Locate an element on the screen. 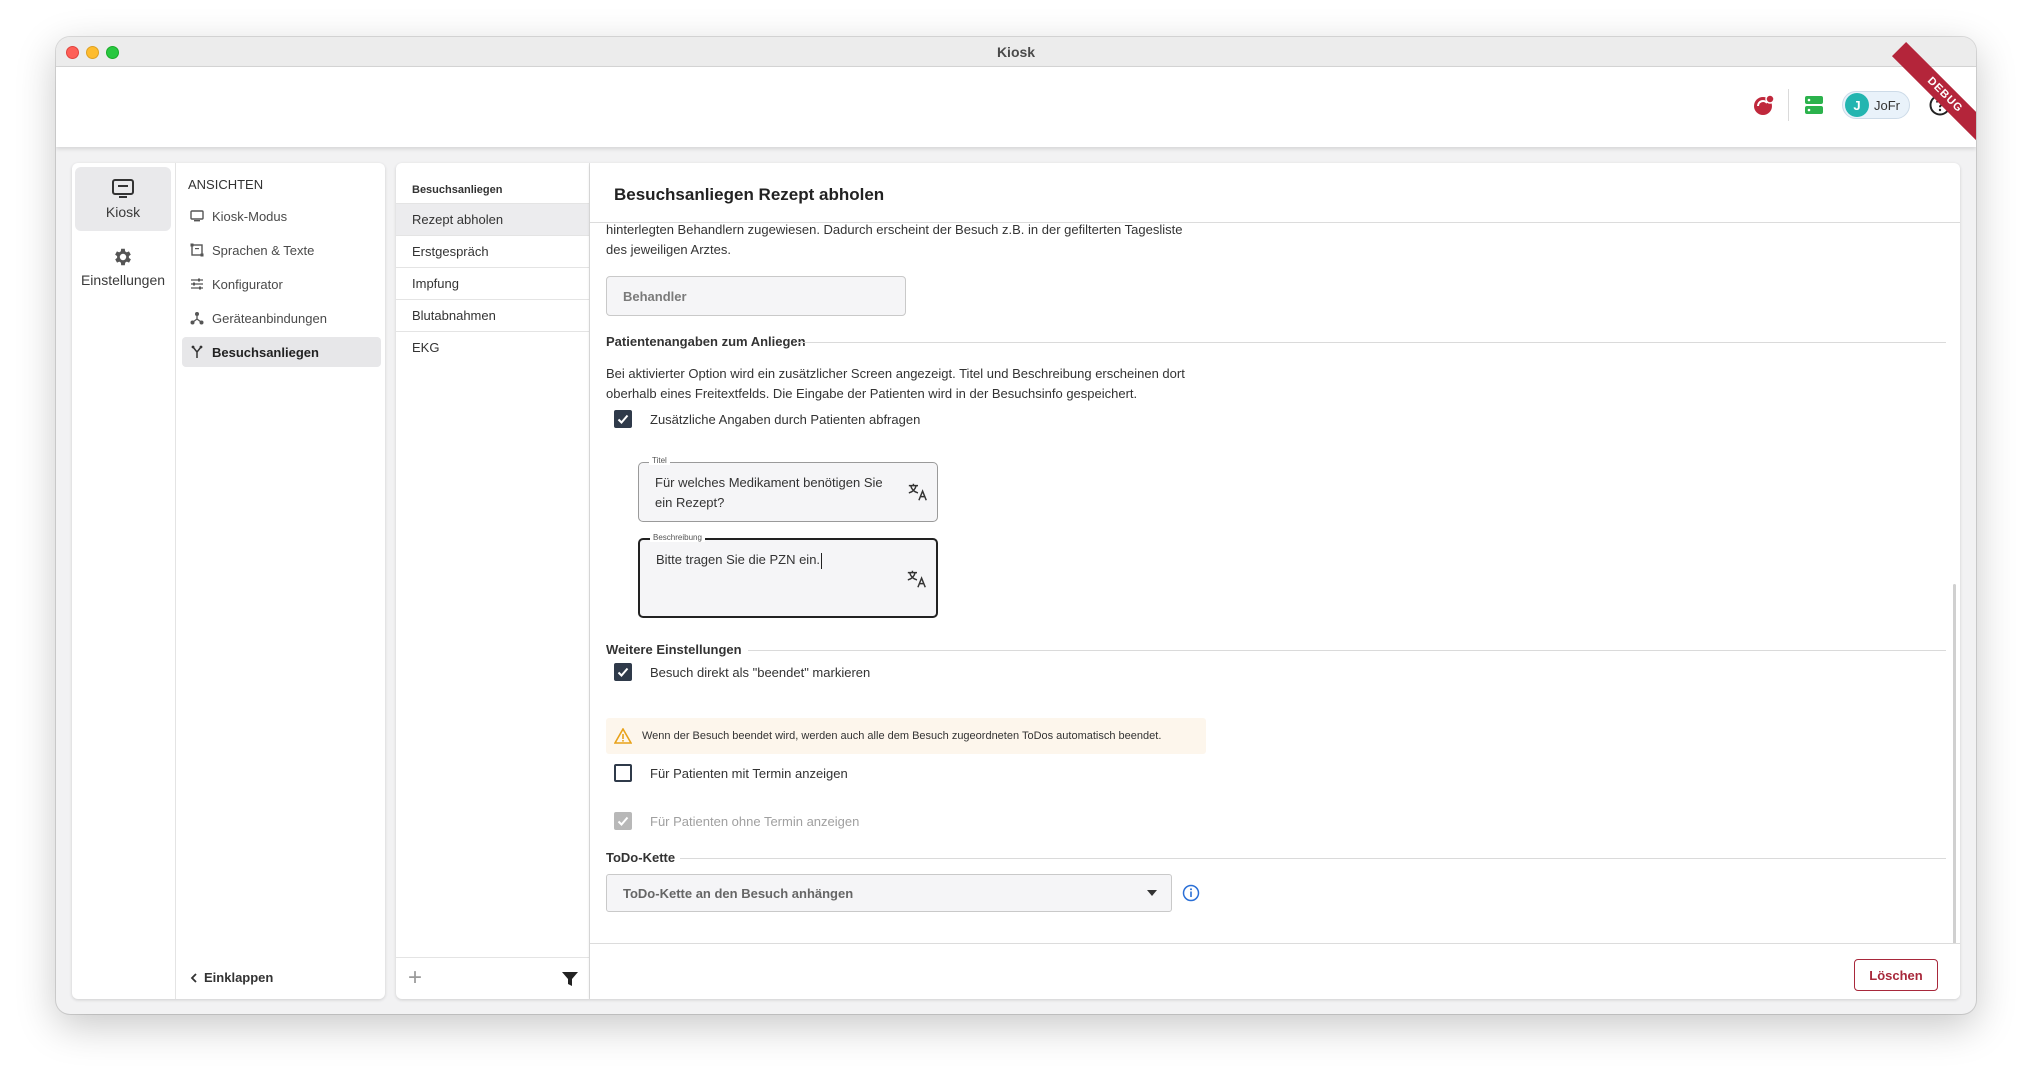 Image resolution: width=2032 pixels, height=1087 pixels. collapse-label: Einklappen is located at coordinates (239, 977).